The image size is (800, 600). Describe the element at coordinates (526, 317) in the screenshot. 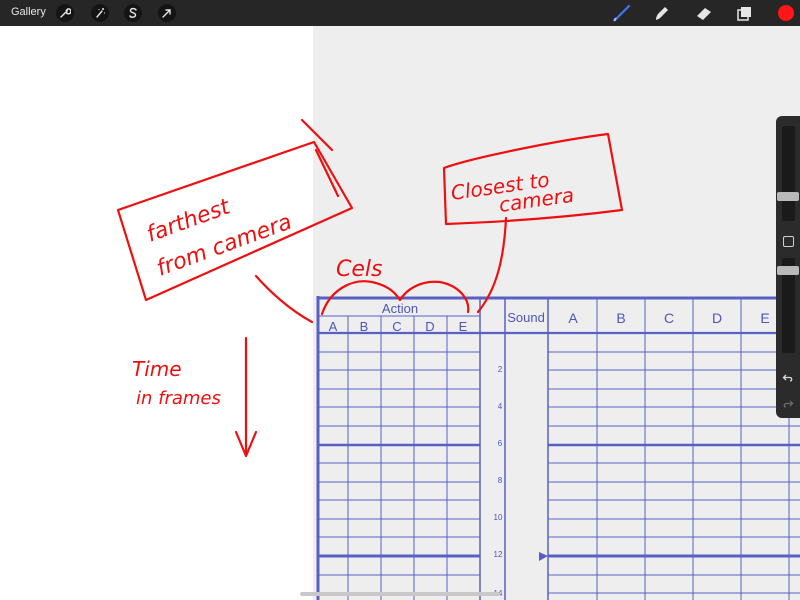

I see `sound-header: Sound` at that location.